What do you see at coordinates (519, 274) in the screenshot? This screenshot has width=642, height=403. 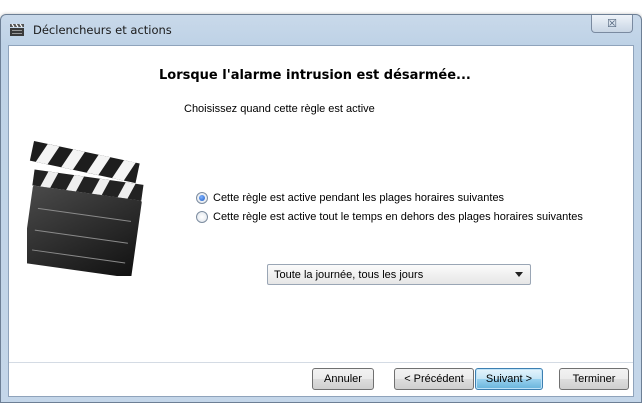 I see `chevron-down-icon` at bounding box center [519, 274].